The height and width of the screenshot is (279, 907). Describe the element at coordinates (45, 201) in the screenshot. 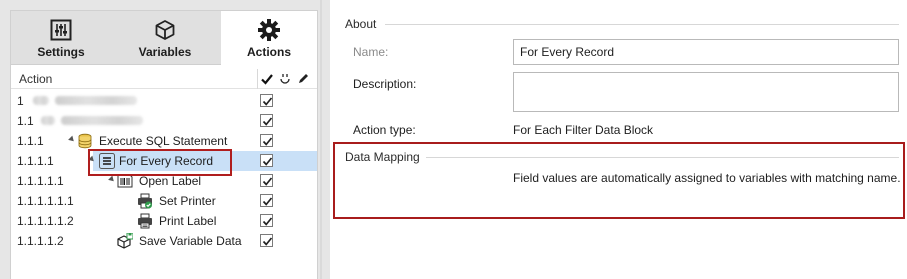

I see `row-number: 1.1.1.1.1.1` at that location.